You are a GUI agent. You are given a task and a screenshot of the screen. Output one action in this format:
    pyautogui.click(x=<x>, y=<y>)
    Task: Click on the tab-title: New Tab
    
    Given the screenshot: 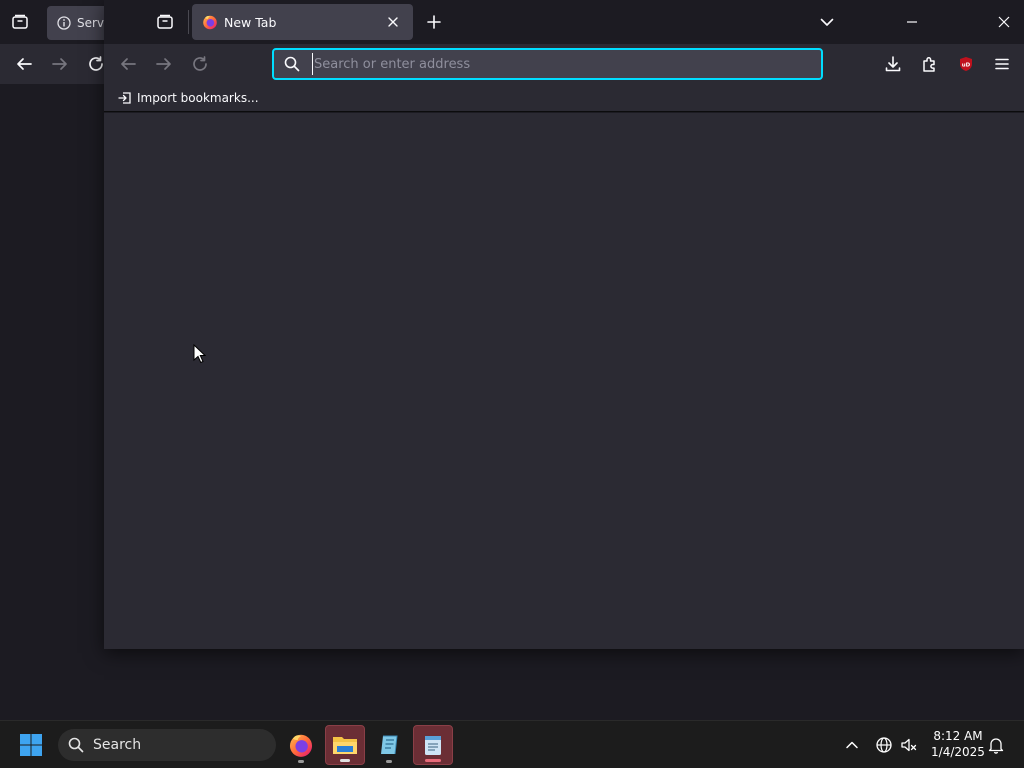 What is the action you would take?
    pyautogui.click(x=250, y=22)
    